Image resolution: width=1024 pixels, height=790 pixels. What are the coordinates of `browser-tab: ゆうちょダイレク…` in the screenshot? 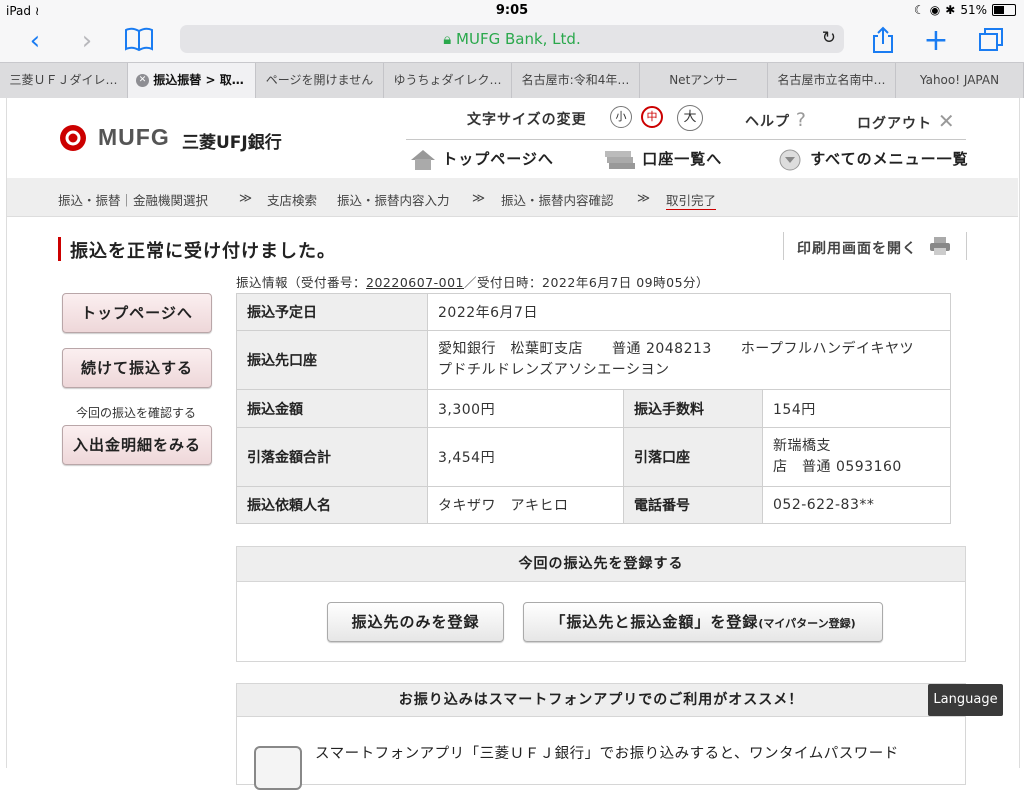 It's located at (448, 80).